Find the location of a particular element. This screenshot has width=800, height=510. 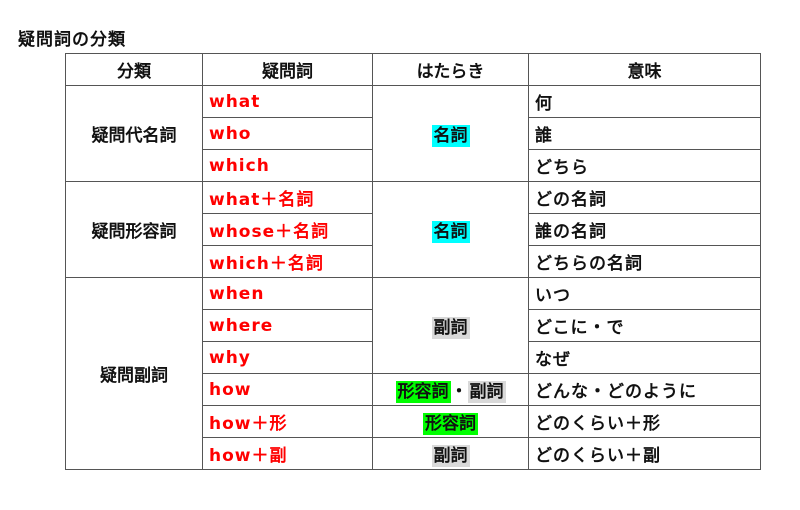

function-cell: 形容詞 is located at coordinates (450, 421).